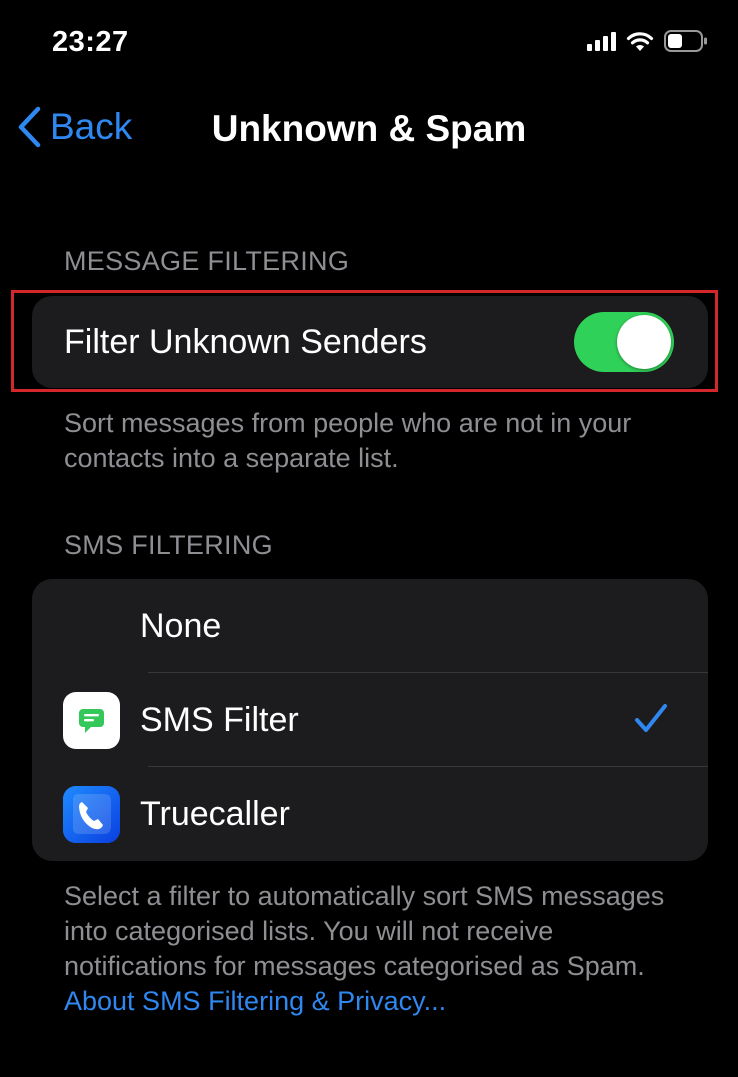 The image size is (738, 1077). Describe the element at coordinates (685, 41) in the screenshot. I see `battery-icon` at that location.